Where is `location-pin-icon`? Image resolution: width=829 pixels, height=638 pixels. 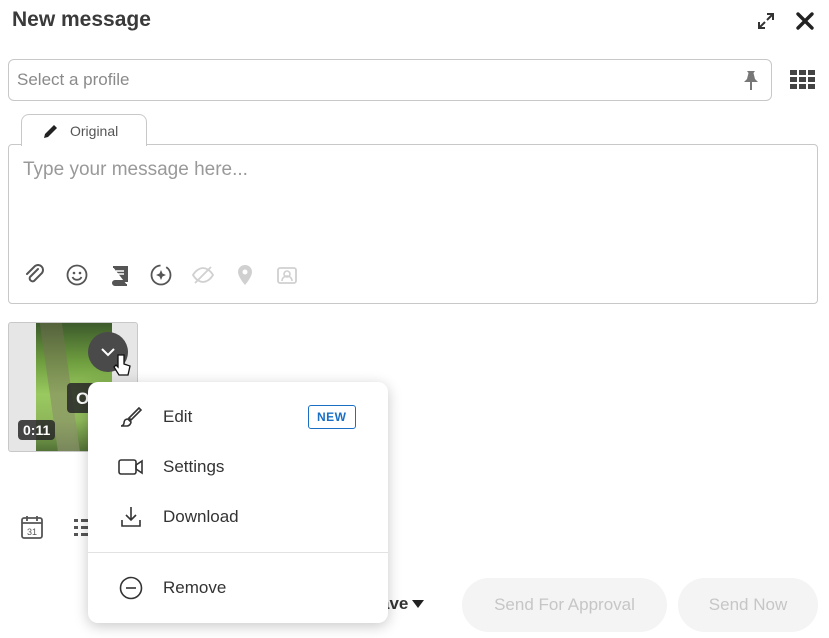
location-pin-icon is located at coordinates (245, 275).